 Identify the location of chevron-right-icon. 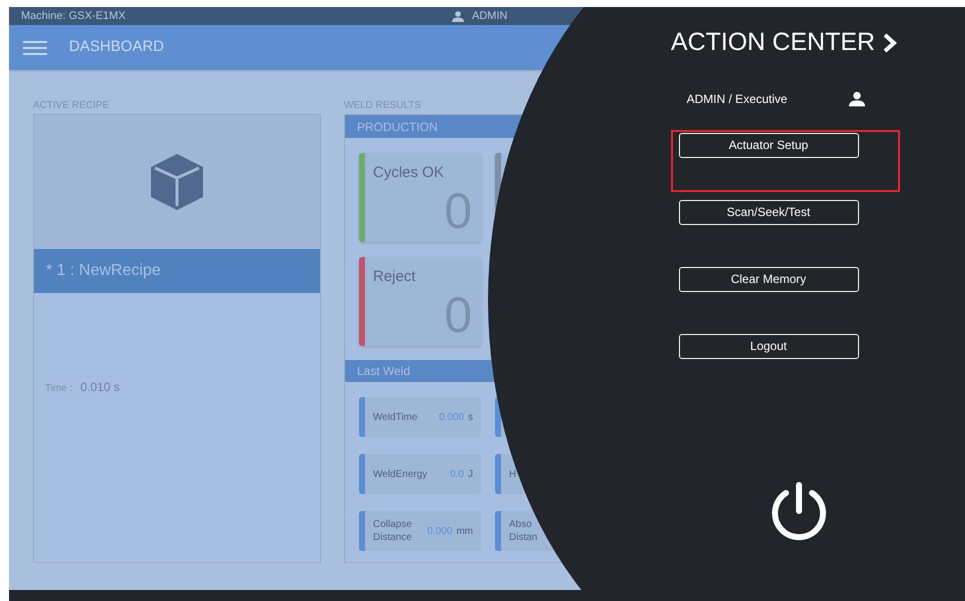
(890, 42).